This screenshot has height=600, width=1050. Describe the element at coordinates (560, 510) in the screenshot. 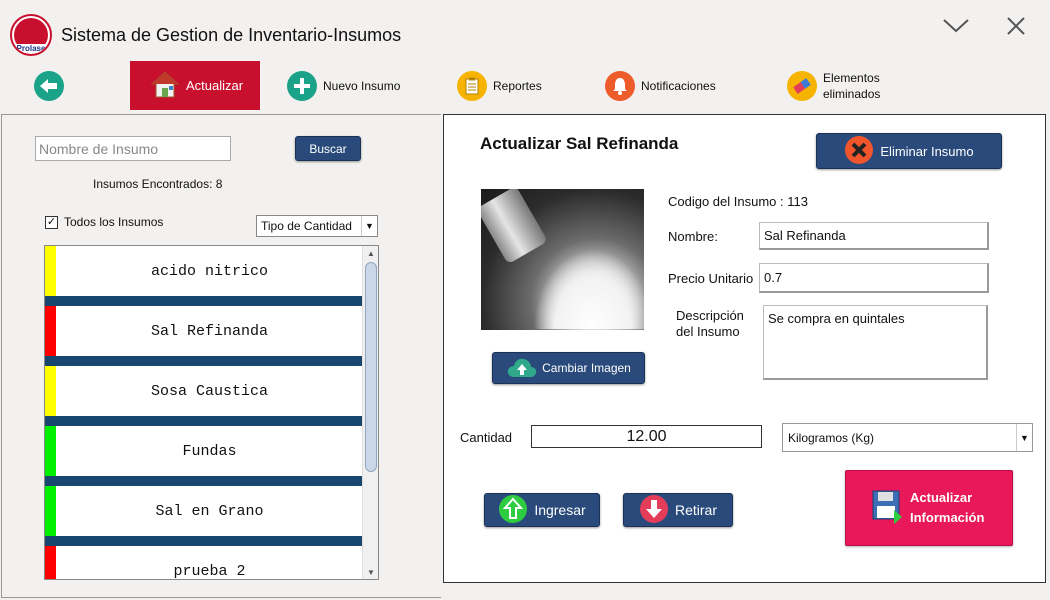

I see `ingresar-label: Ingresar` at that location.